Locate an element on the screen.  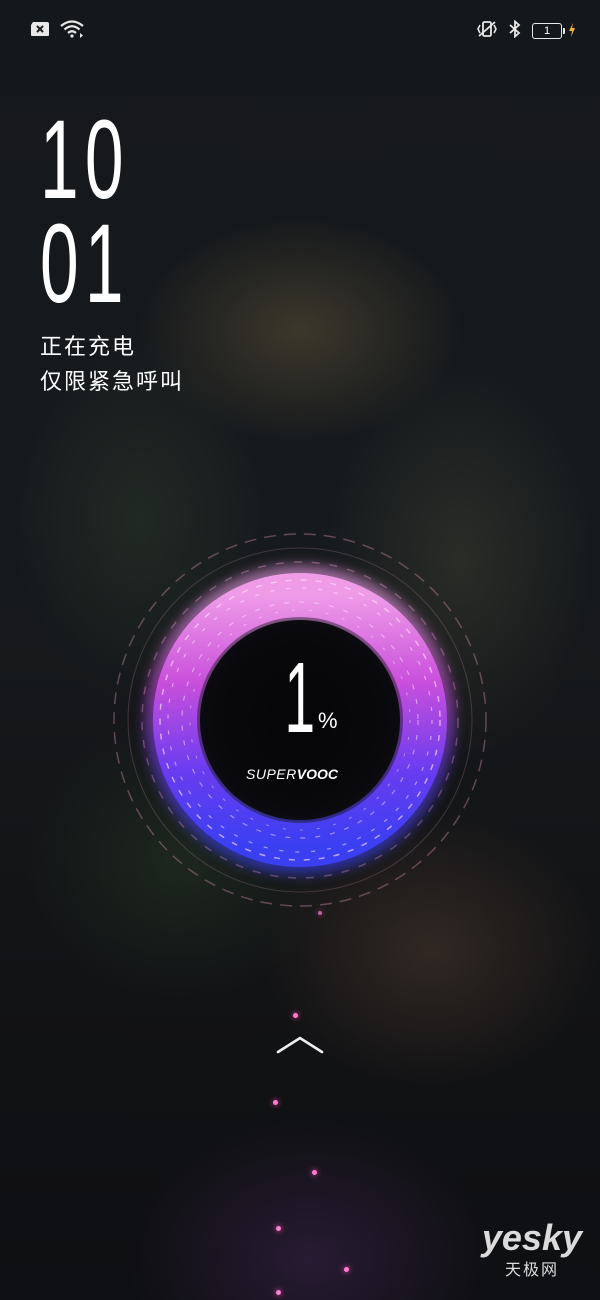
sim-card-error-icon is located at coordinates (40, 31).